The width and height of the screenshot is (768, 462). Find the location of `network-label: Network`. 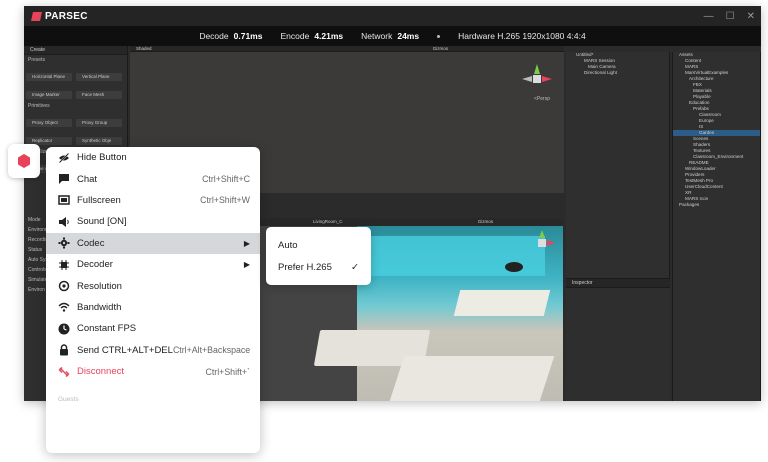

network-label: Network is located at coordinates (377, 36).